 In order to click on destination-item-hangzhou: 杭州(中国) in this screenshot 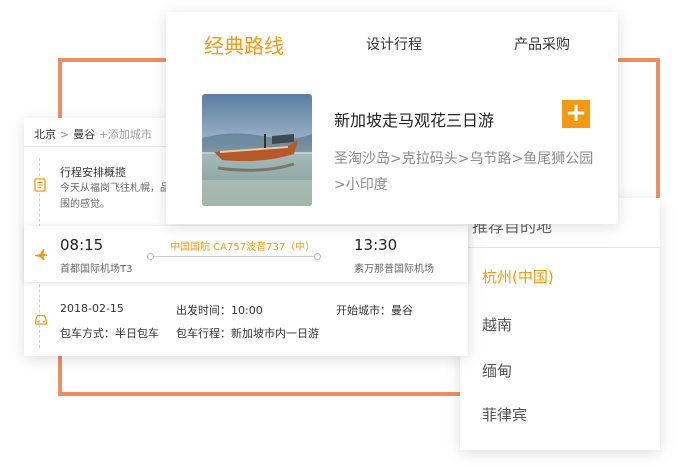, I will do `click(518, 276)`.